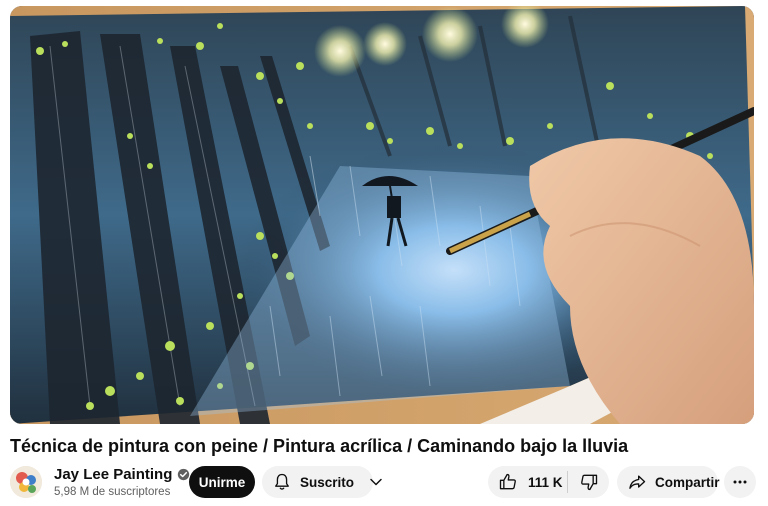  I want to click on bell-icon, so click(282, 481).